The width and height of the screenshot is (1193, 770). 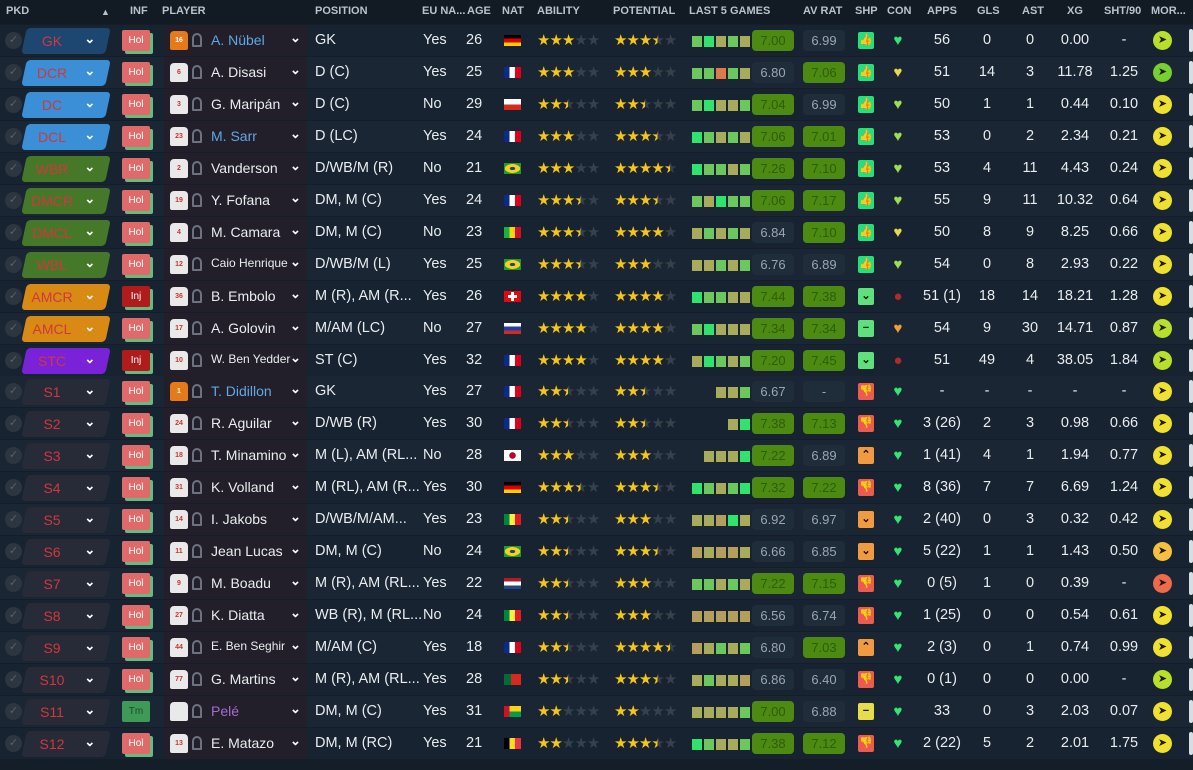 I want to click on player-cell: 16 A. Nübel ⌄, so click(x=235, y=40).